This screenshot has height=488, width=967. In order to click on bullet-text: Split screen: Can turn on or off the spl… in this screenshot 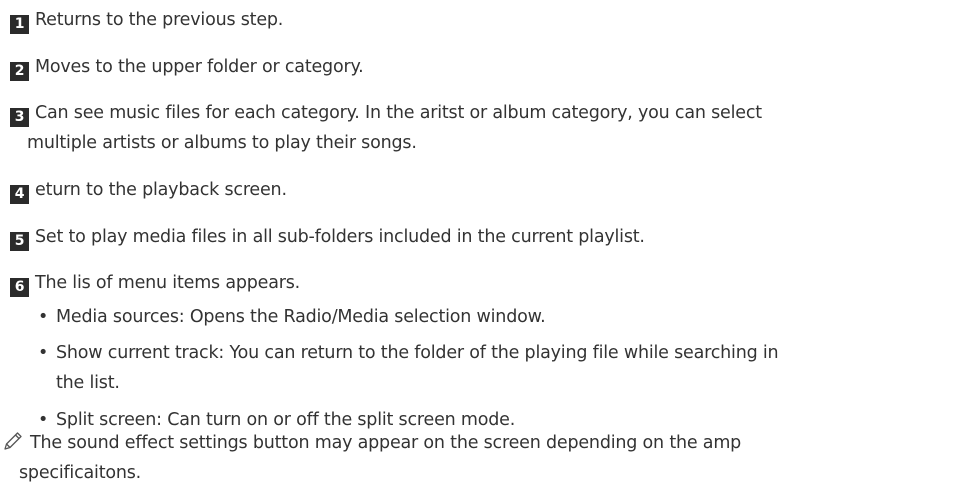, I will do `click(286, 420)`.